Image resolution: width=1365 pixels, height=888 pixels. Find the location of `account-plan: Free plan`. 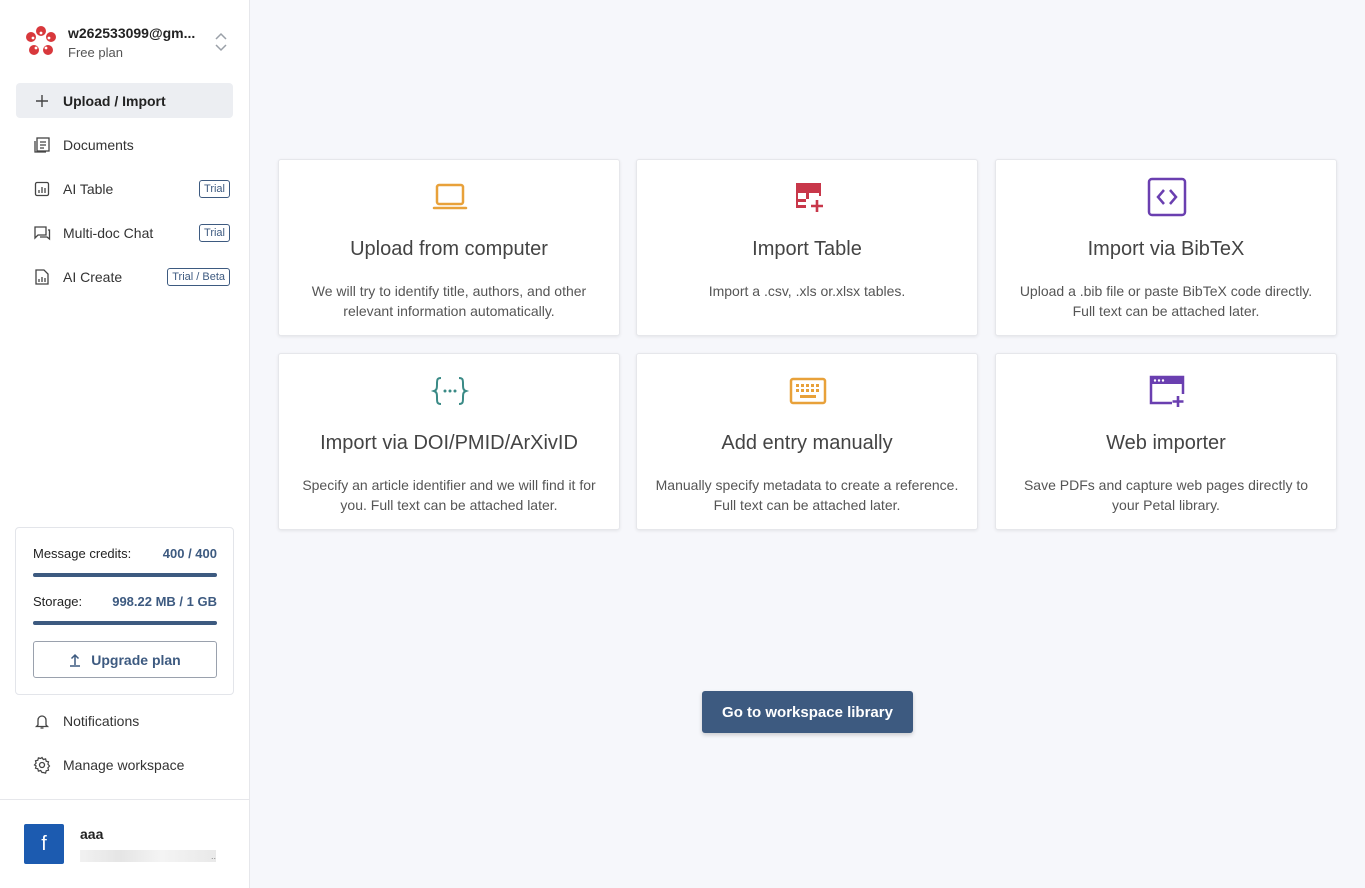

account-plan: Free plan is located at coordinates (95, 52).